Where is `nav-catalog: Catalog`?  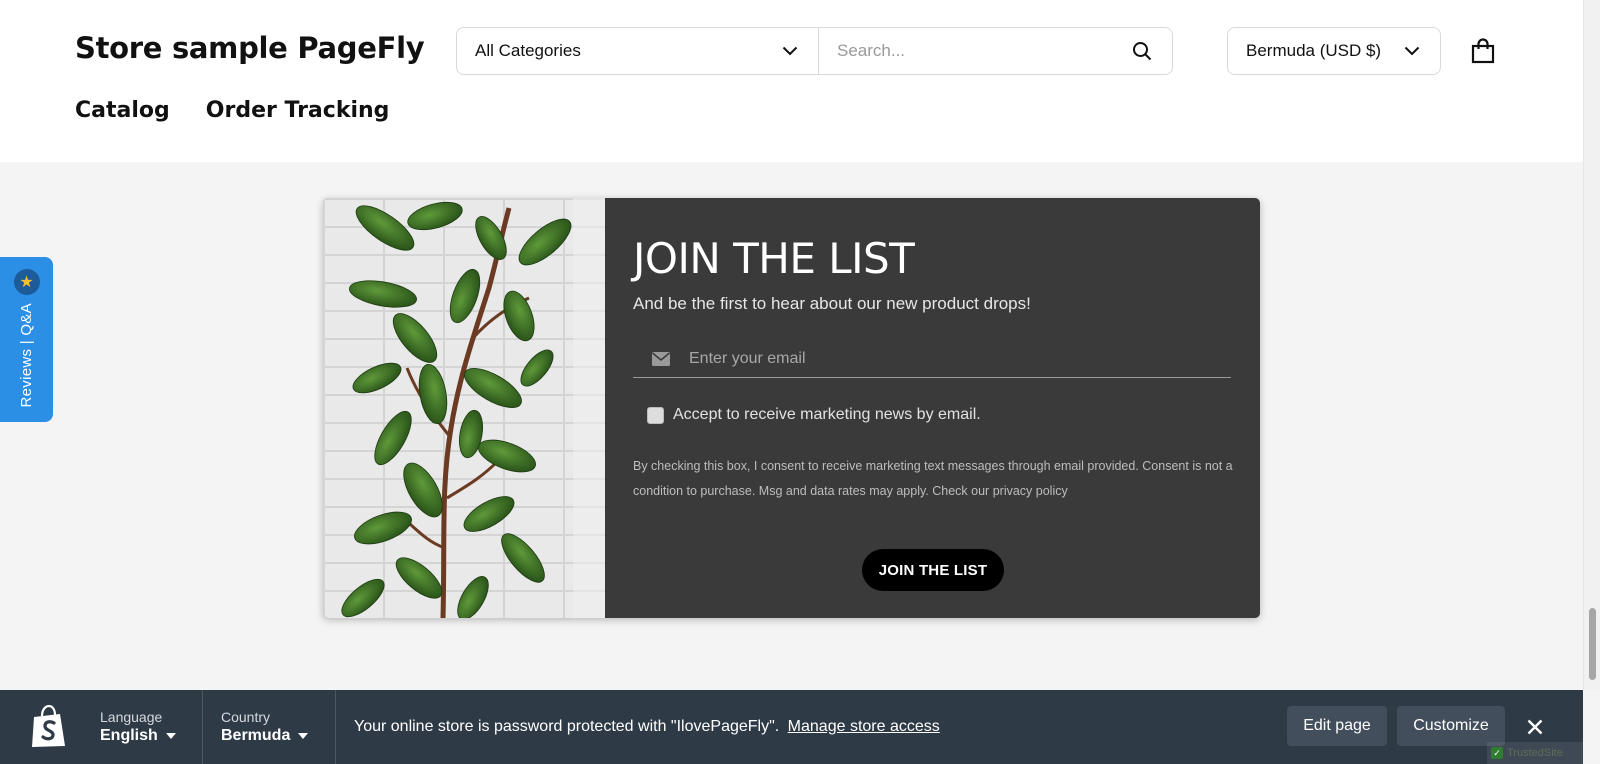 nav-catalog: Catalog is located at coordinates (122, 110).